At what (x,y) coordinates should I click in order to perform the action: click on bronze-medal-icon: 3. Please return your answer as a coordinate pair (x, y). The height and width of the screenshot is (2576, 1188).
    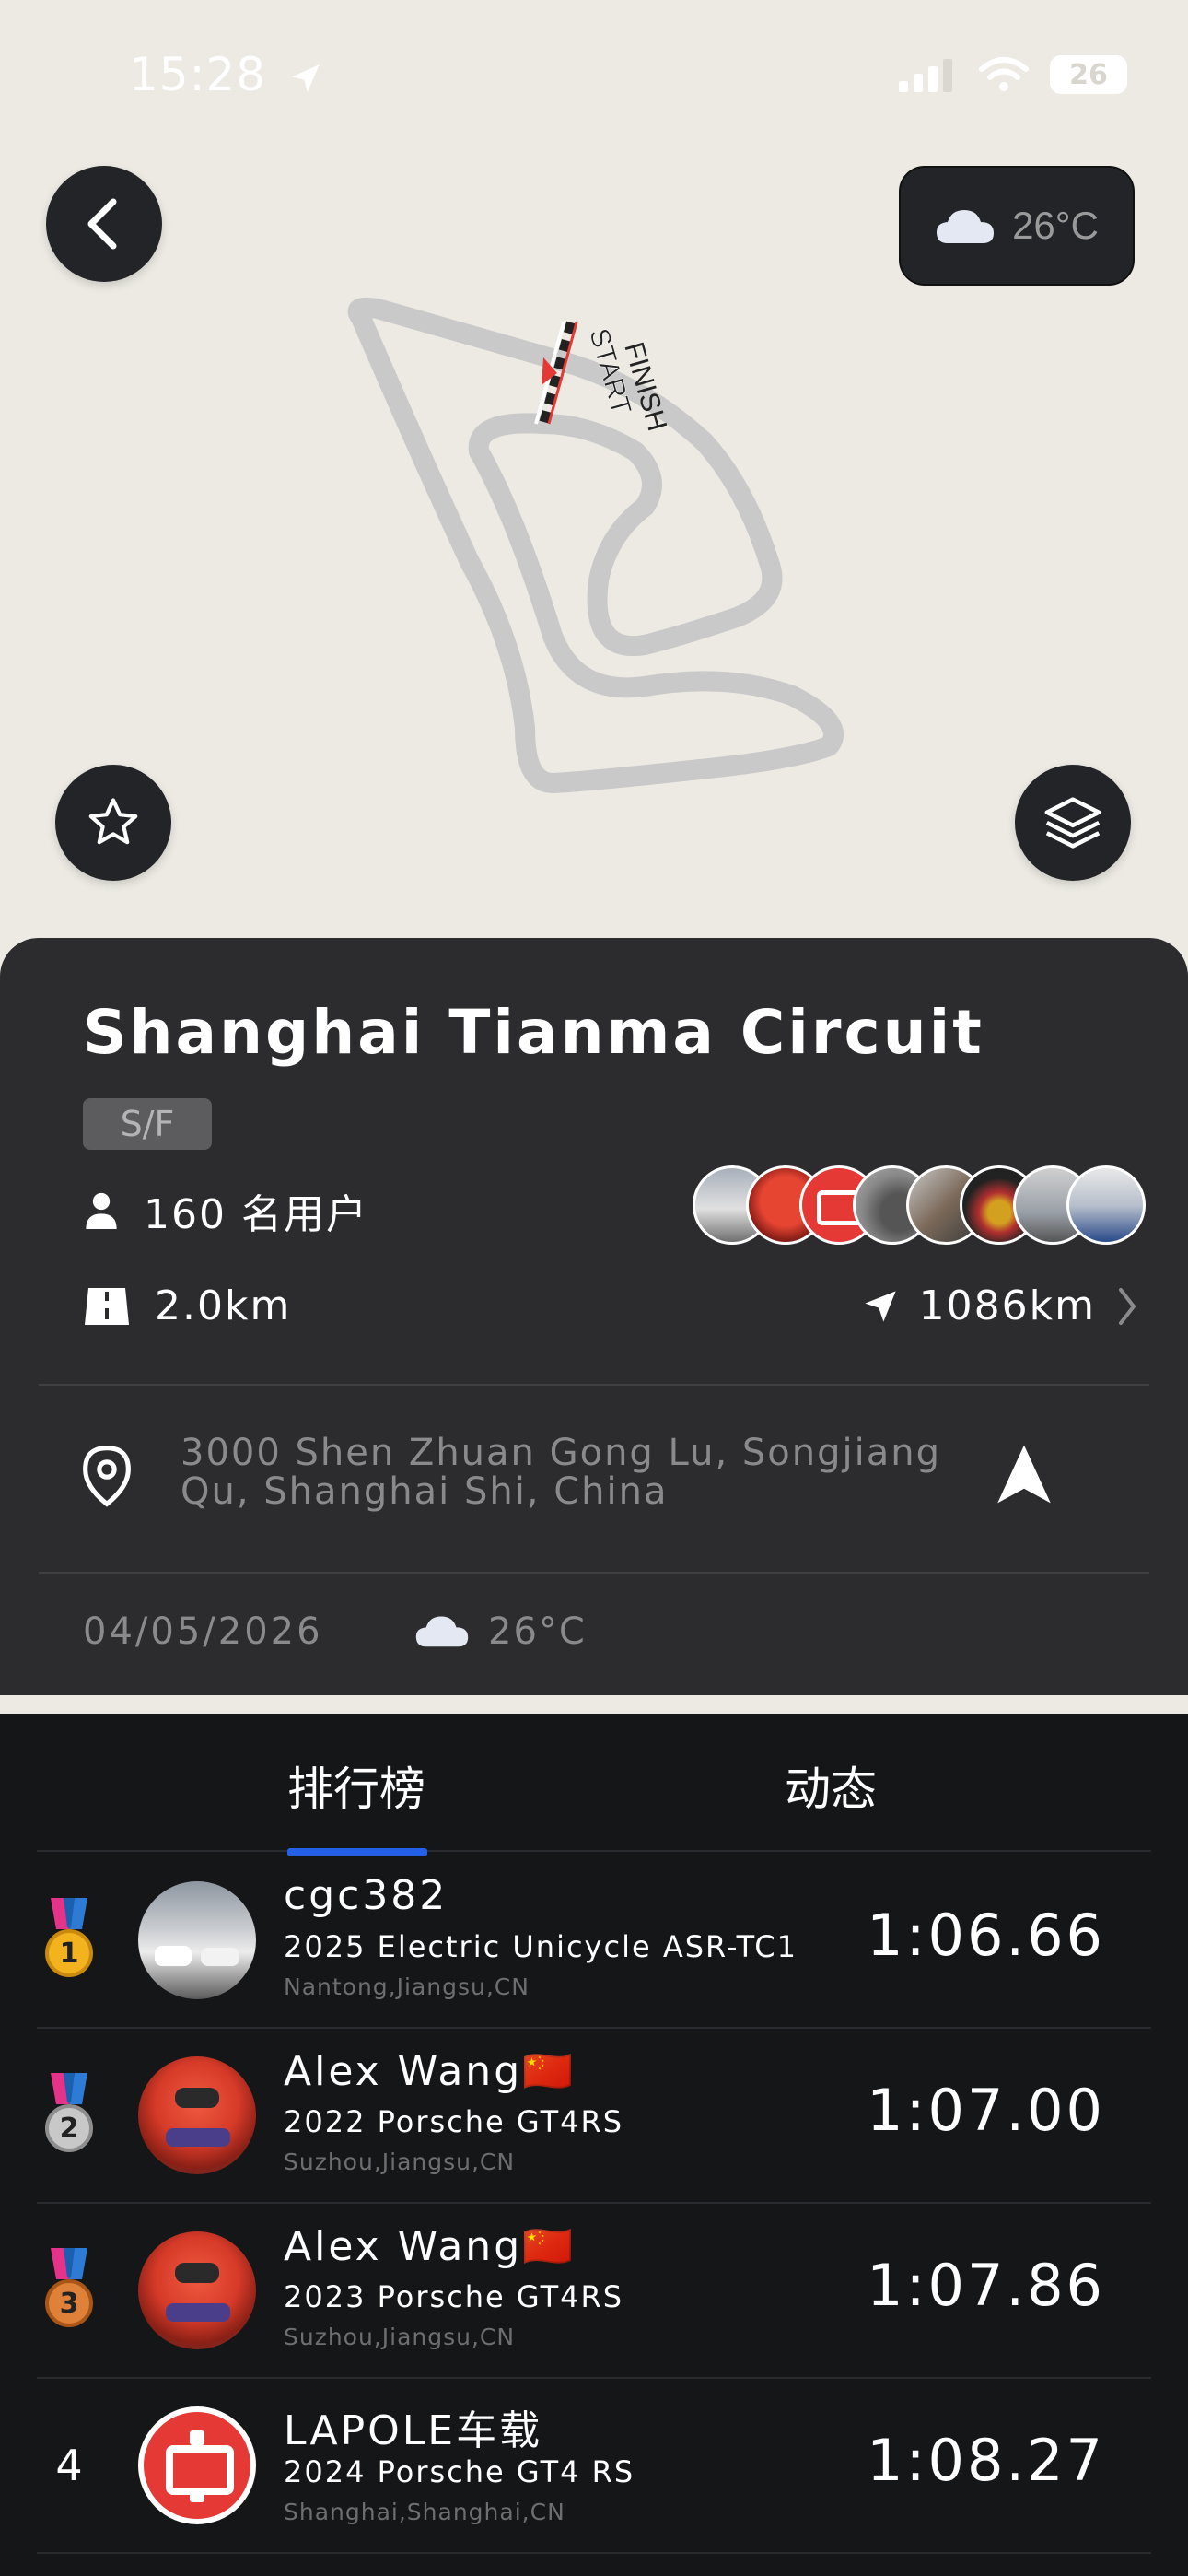
    Looking at the image, I should click on (69, 2290).